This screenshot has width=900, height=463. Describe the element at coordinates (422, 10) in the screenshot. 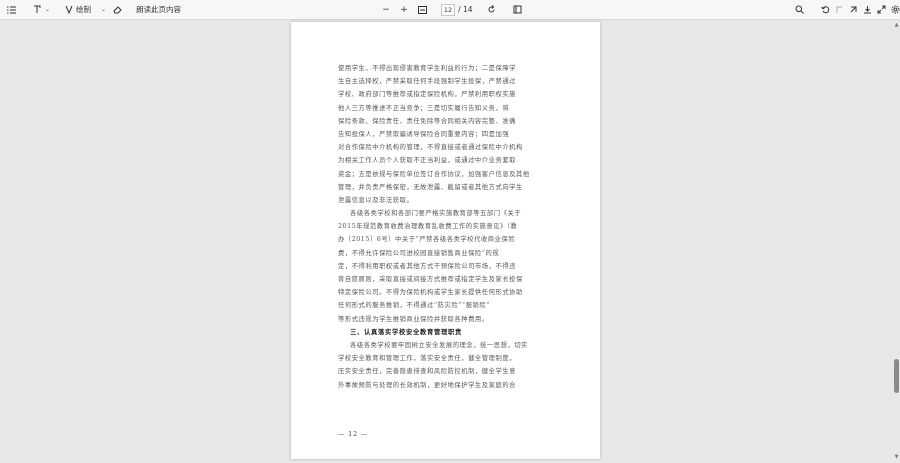

I see `fit-page-icon` at that location.